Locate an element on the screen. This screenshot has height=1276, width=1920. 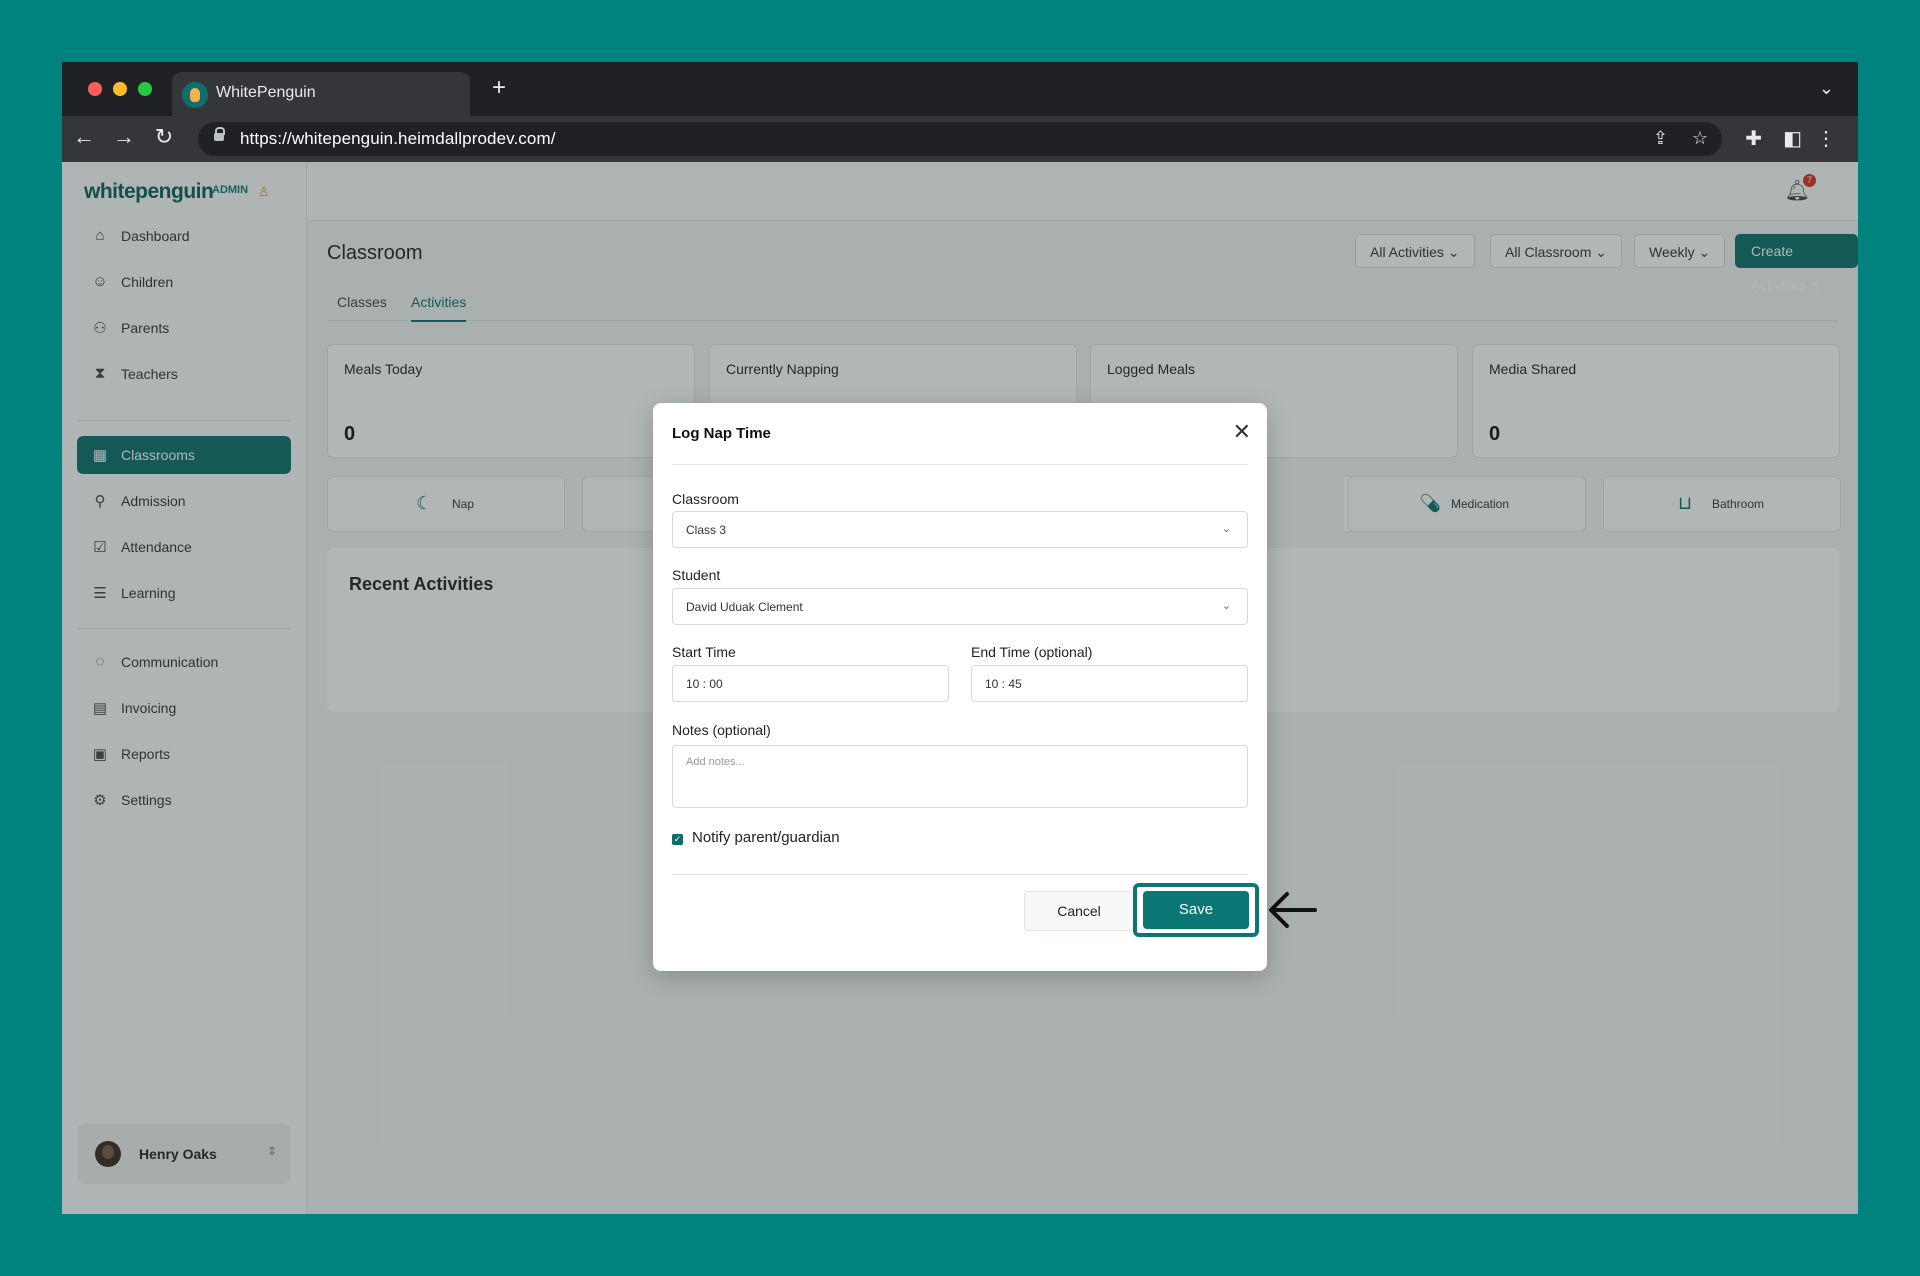
share-icon: ⇪ is located at coordinates (1660, 138).